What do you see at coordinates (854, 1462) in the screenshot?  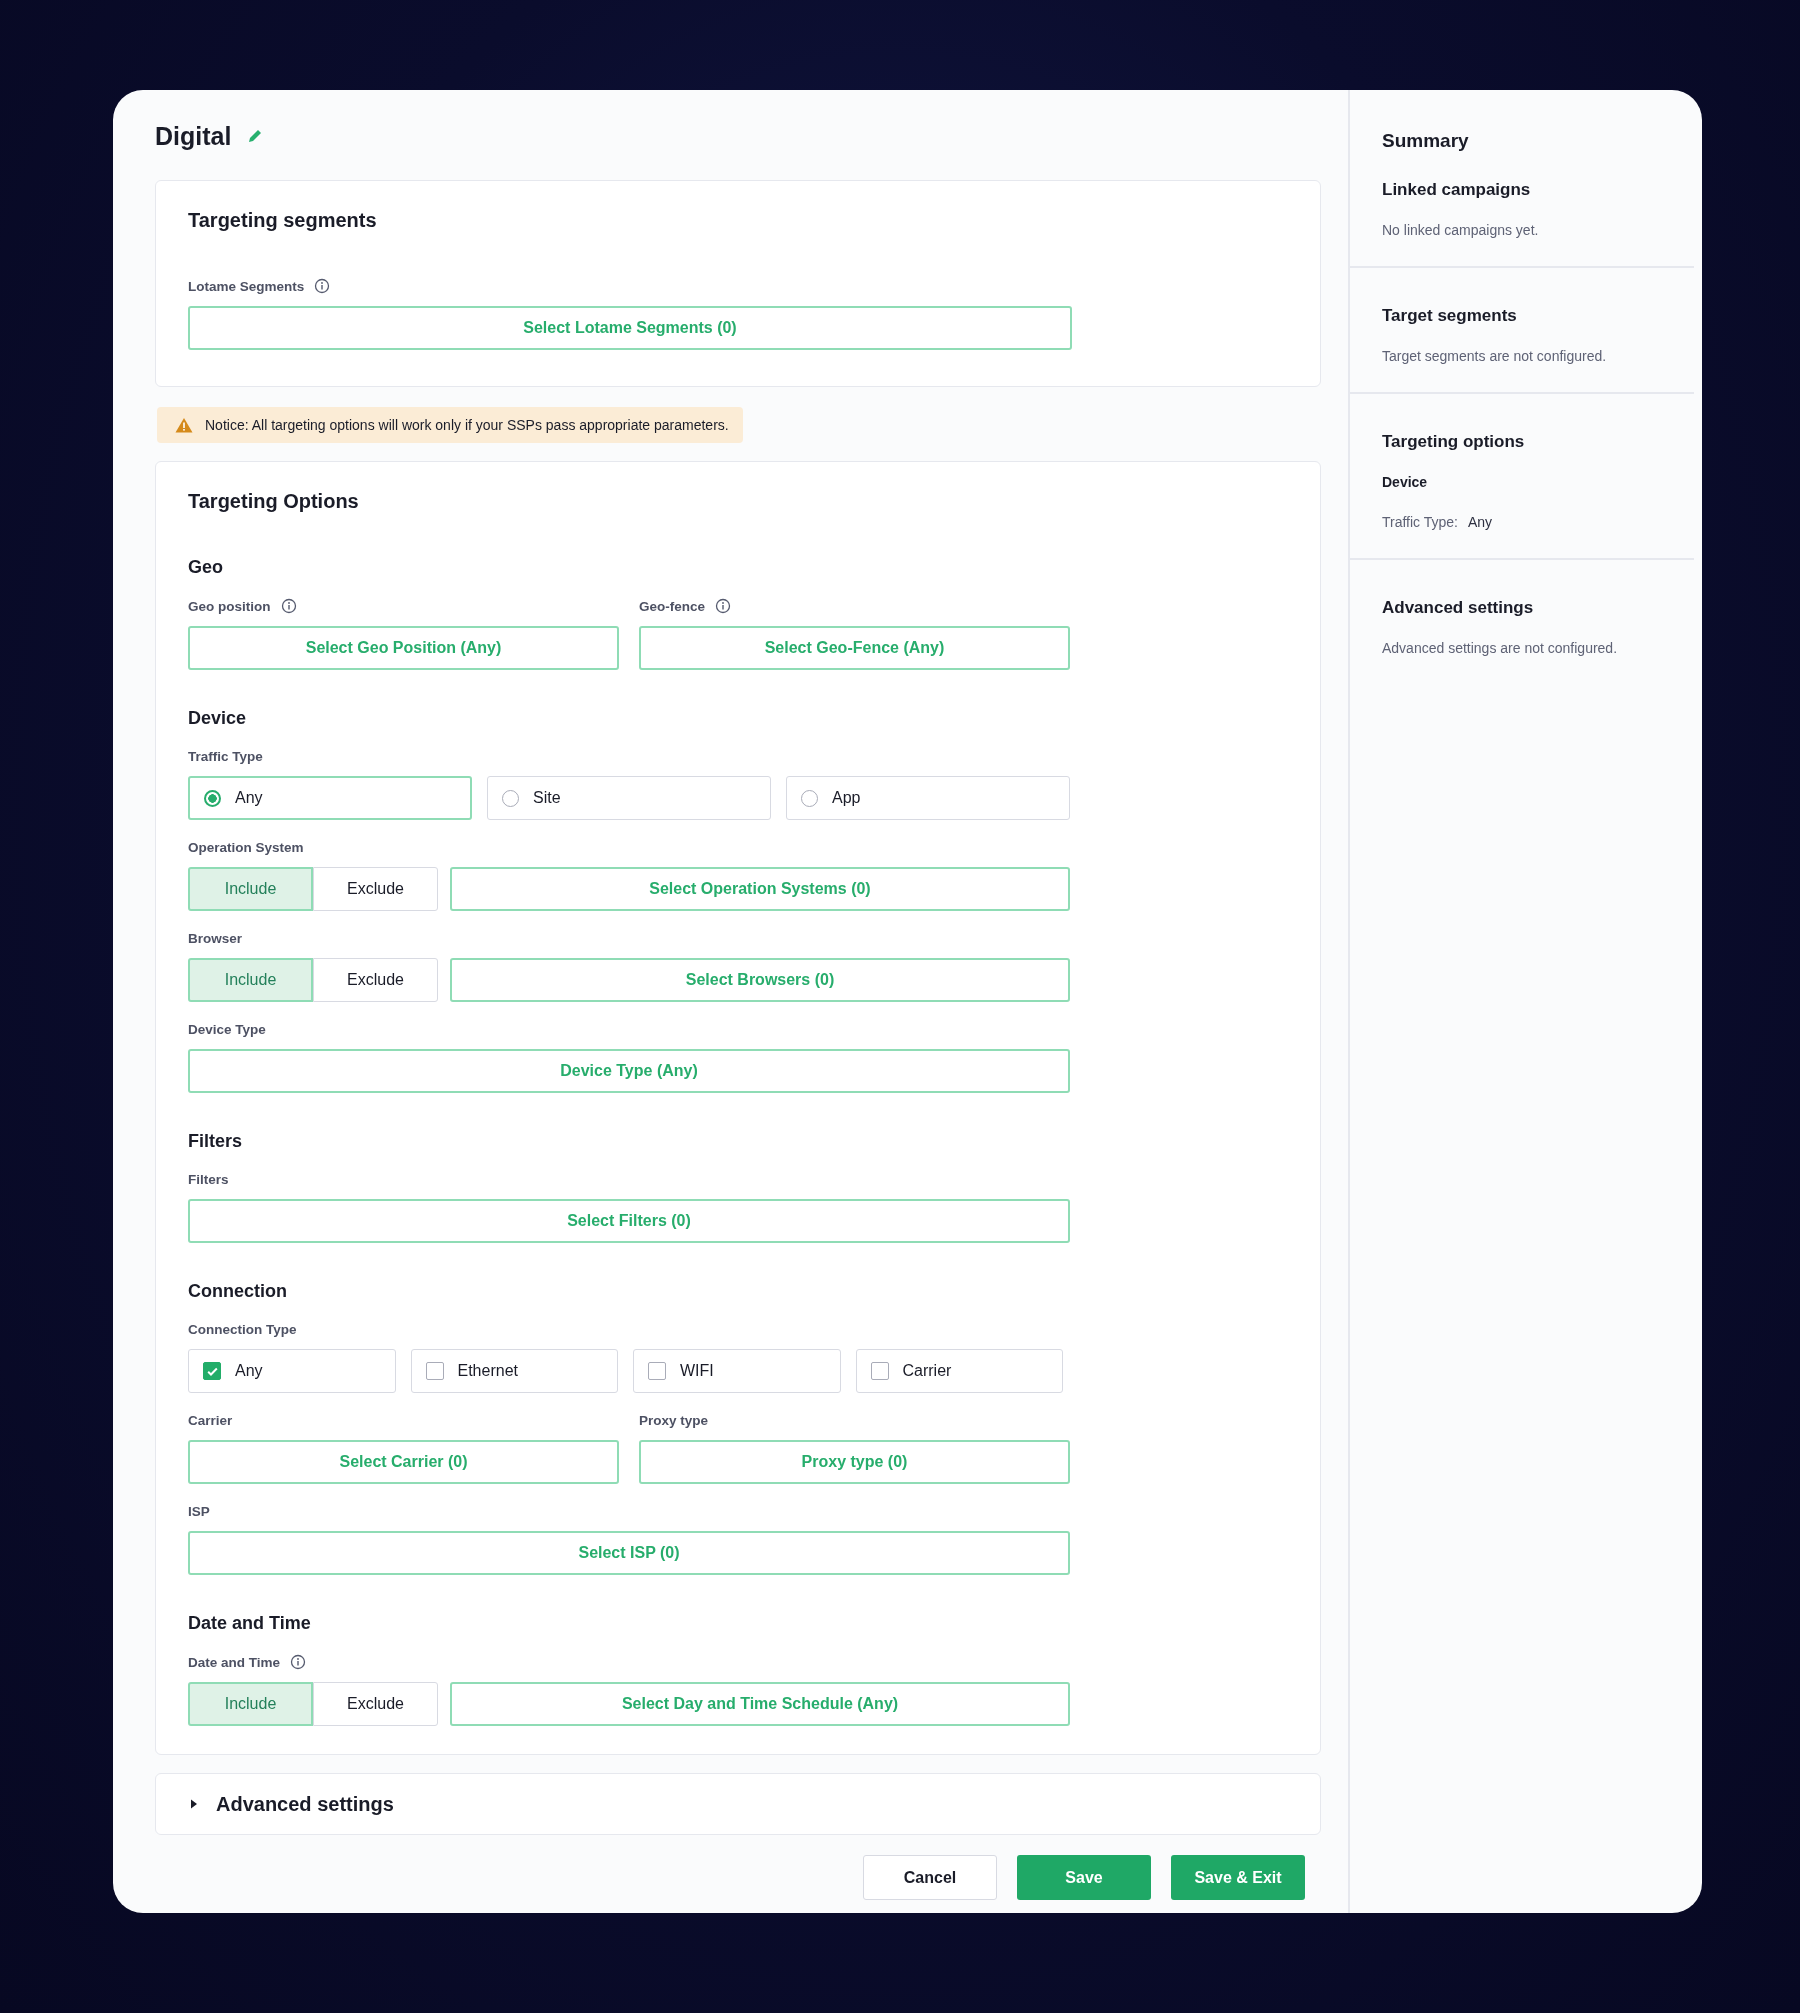 I see `select-button: Proxy type (0)` at bounding box center [854, 1462].